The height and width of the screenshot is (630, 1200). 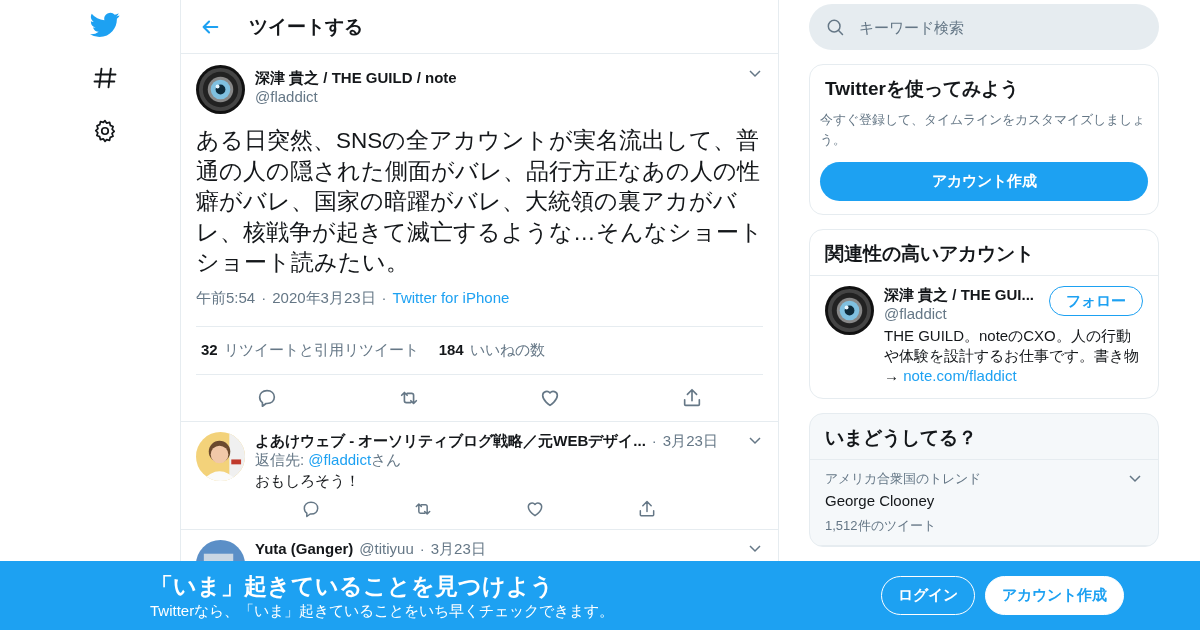 I want to click on reply-author-name: Yuta (Ganger), so click(x=304, y=549).